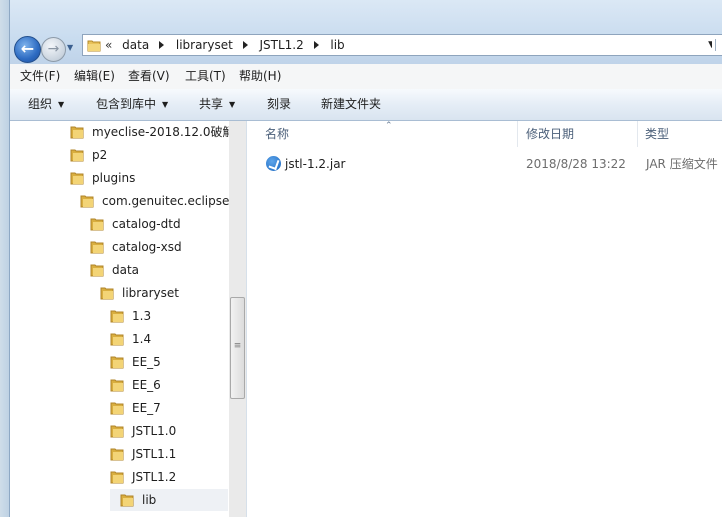  I want to click on burn-button: 刻录, so click(279, 104).